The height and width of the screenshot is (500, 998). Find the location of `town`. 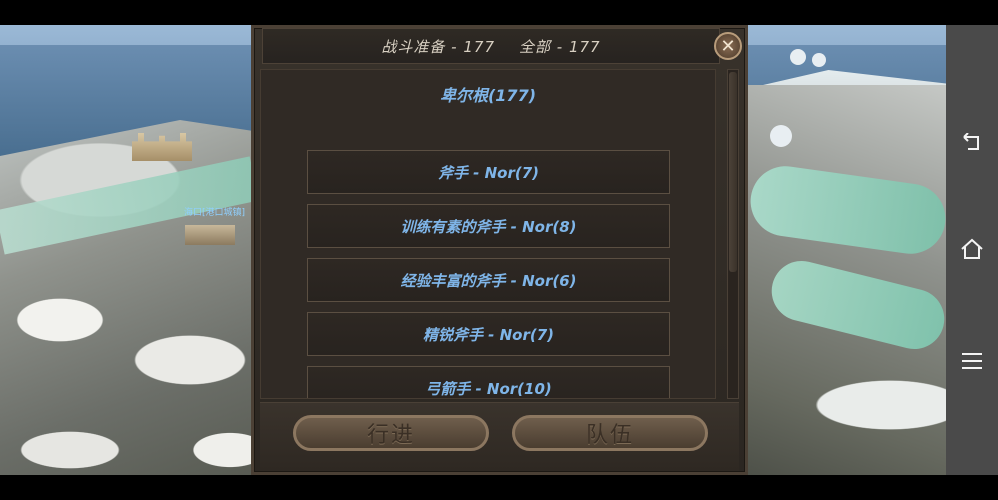

town is located at coordinates (210, 235).